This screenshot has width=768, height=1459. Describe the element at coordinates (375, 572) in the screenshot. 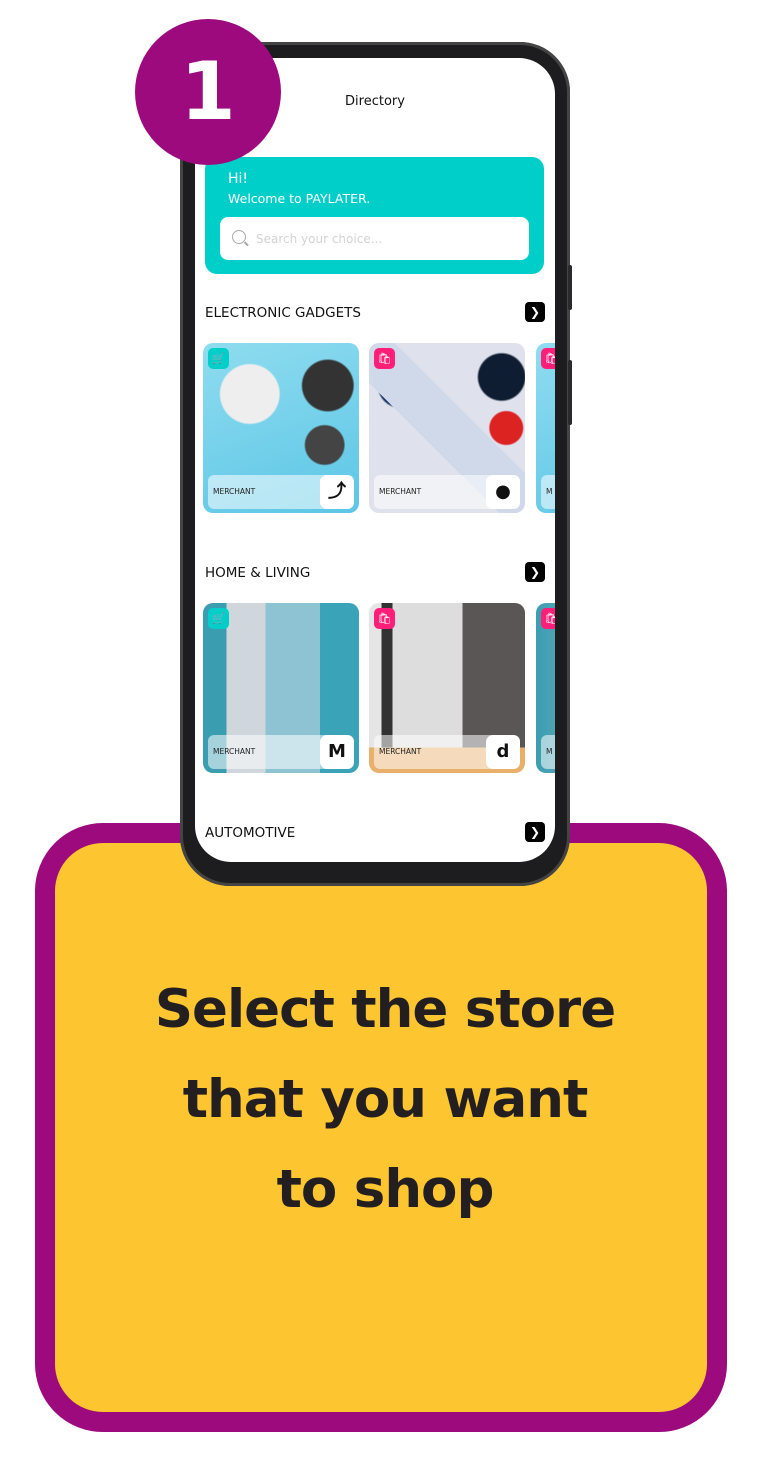

I see `section-home-living: HOME & LIVING ❯` at that location.